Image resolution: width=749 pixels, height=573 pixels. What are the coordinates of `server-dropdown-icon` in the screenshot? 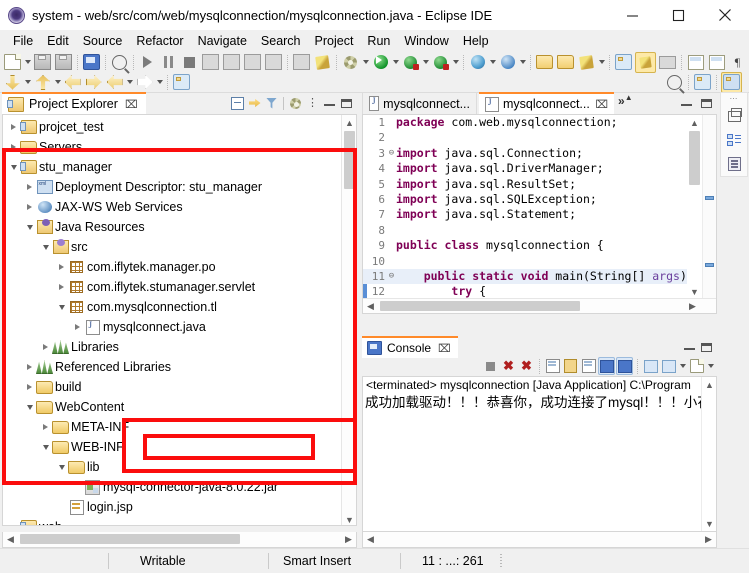 It's located at (522, 62).